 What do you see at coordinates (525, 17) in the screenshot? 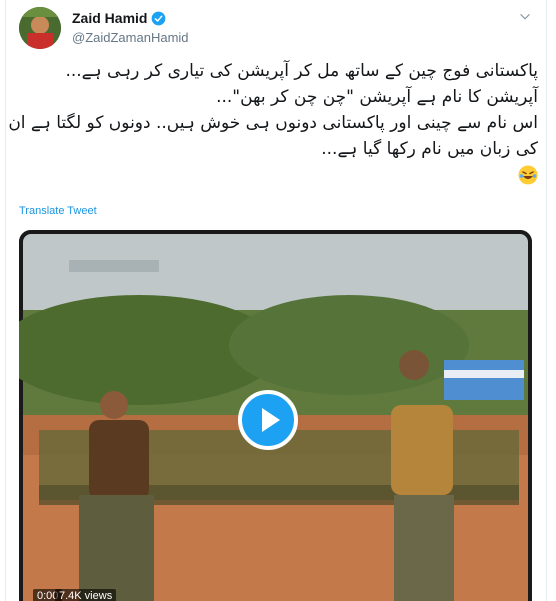
I see `chevron-down-icon` at bounding box center [525, 17].